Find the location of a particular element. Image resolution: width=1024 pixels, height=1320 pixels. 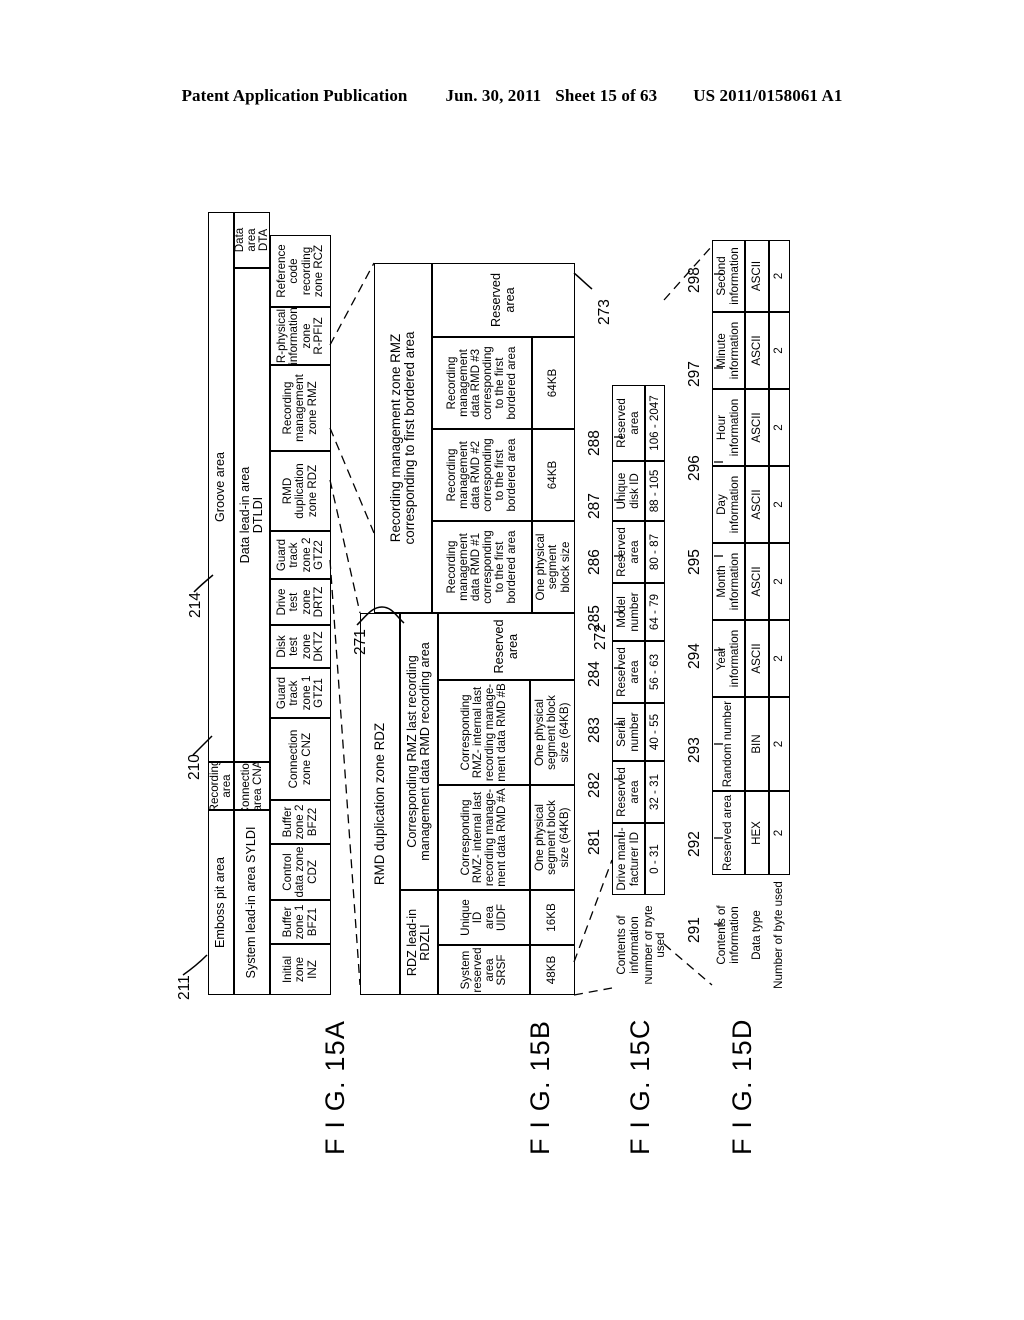

fig15b-cell-reserved: Reserved area is located at coordinates (506, 646).